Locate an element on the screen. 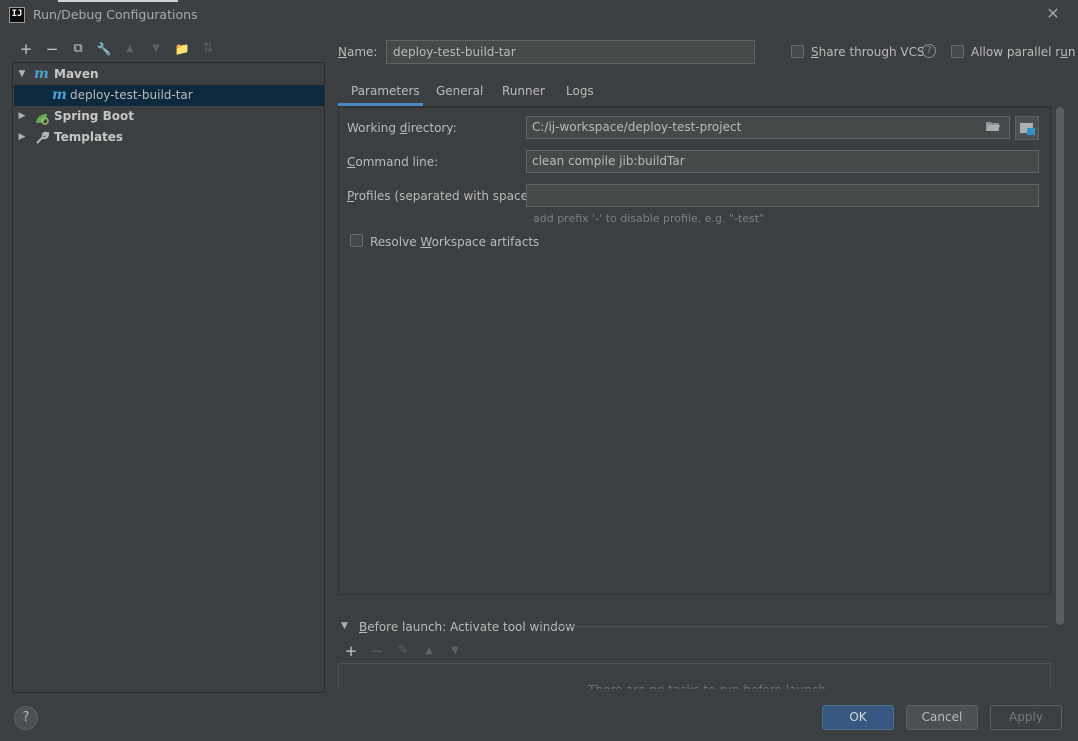 This screenshot has width=1078, height=741. collapse-arrow-icon: ▼ is located at coordinates (344, 626).